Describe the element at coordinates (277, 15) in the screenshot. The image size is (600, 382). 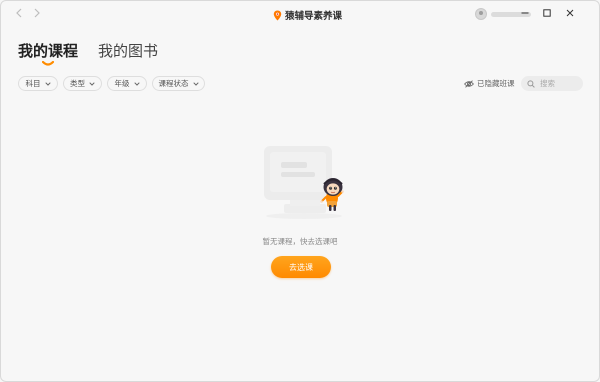
I see `map-pin-icon` at that location.